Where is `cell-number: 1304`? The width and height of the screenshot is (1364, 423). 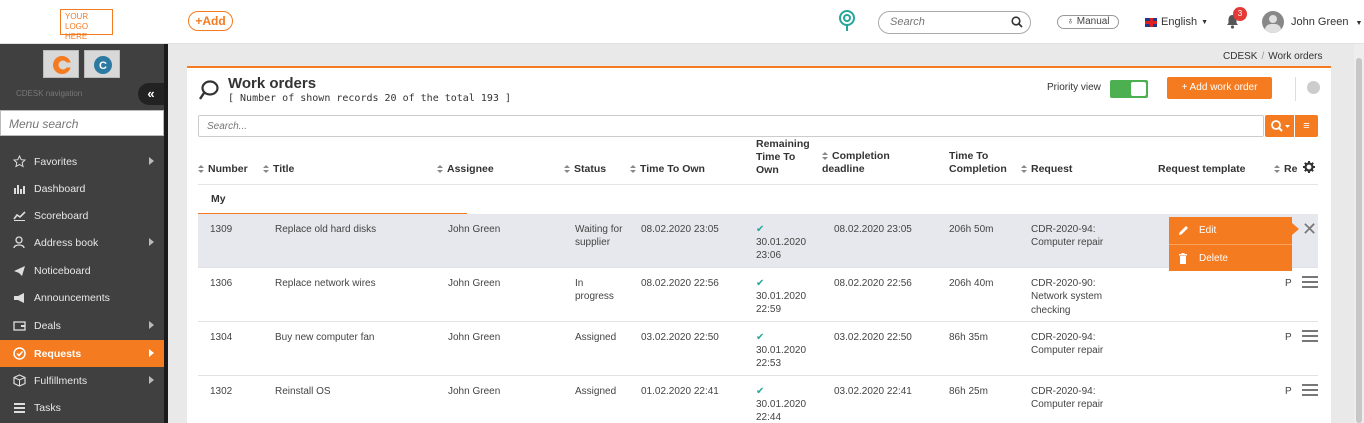 cell-number: 1304 is located at coordinates (221, 337).